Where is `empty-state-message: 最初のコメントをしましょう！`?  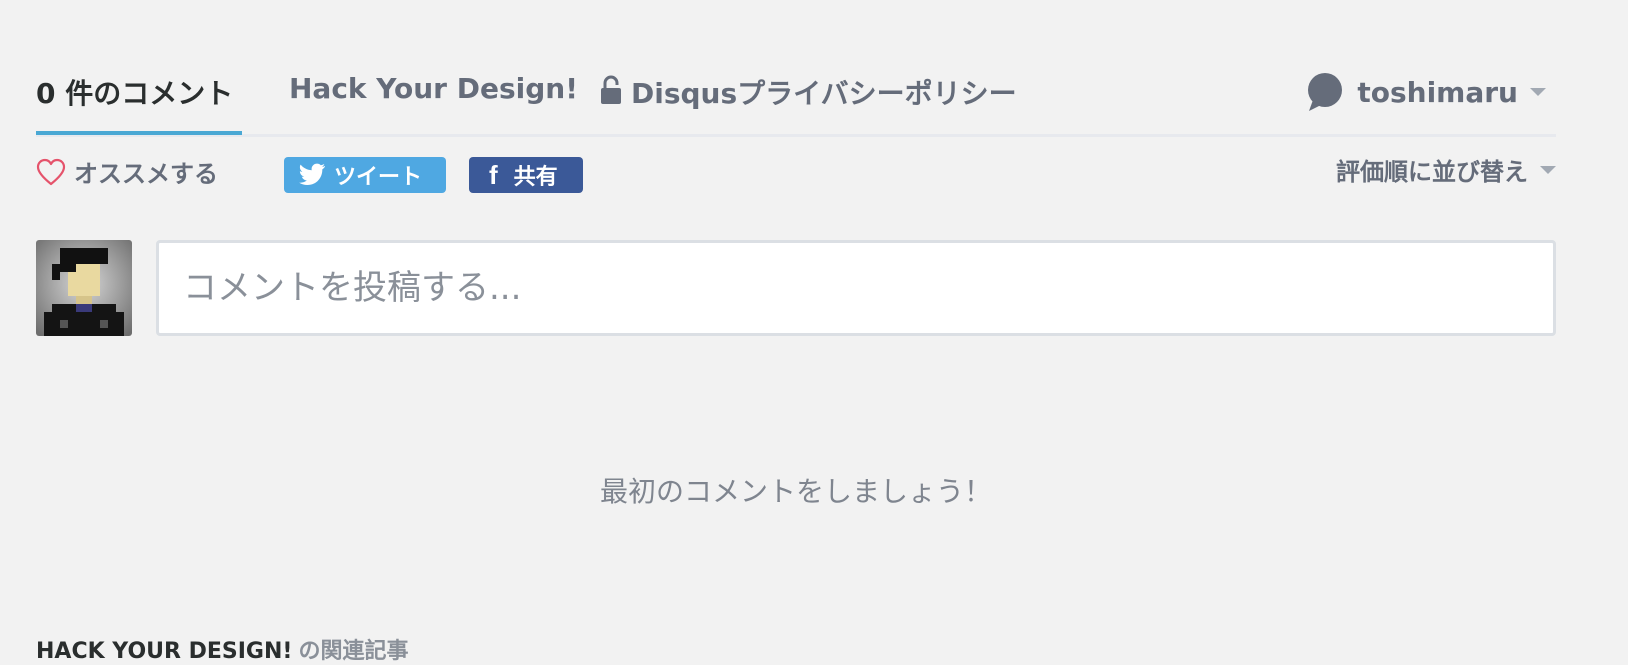 empty-state-message: 最初のコメントをしましょう！ is located at coordinates (795, 491).